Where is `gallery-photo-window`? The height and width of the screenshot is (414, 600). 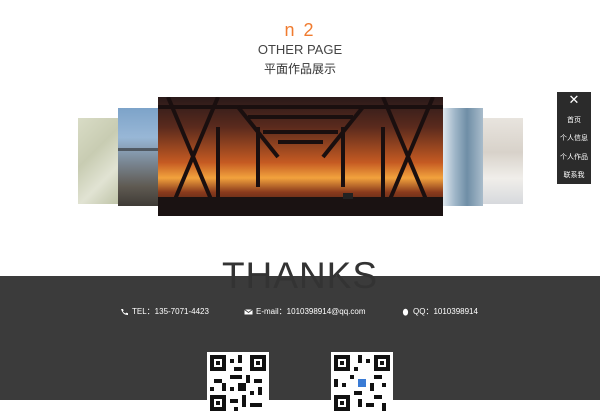 gallery-photo-window is located at coordinates (463, 157).